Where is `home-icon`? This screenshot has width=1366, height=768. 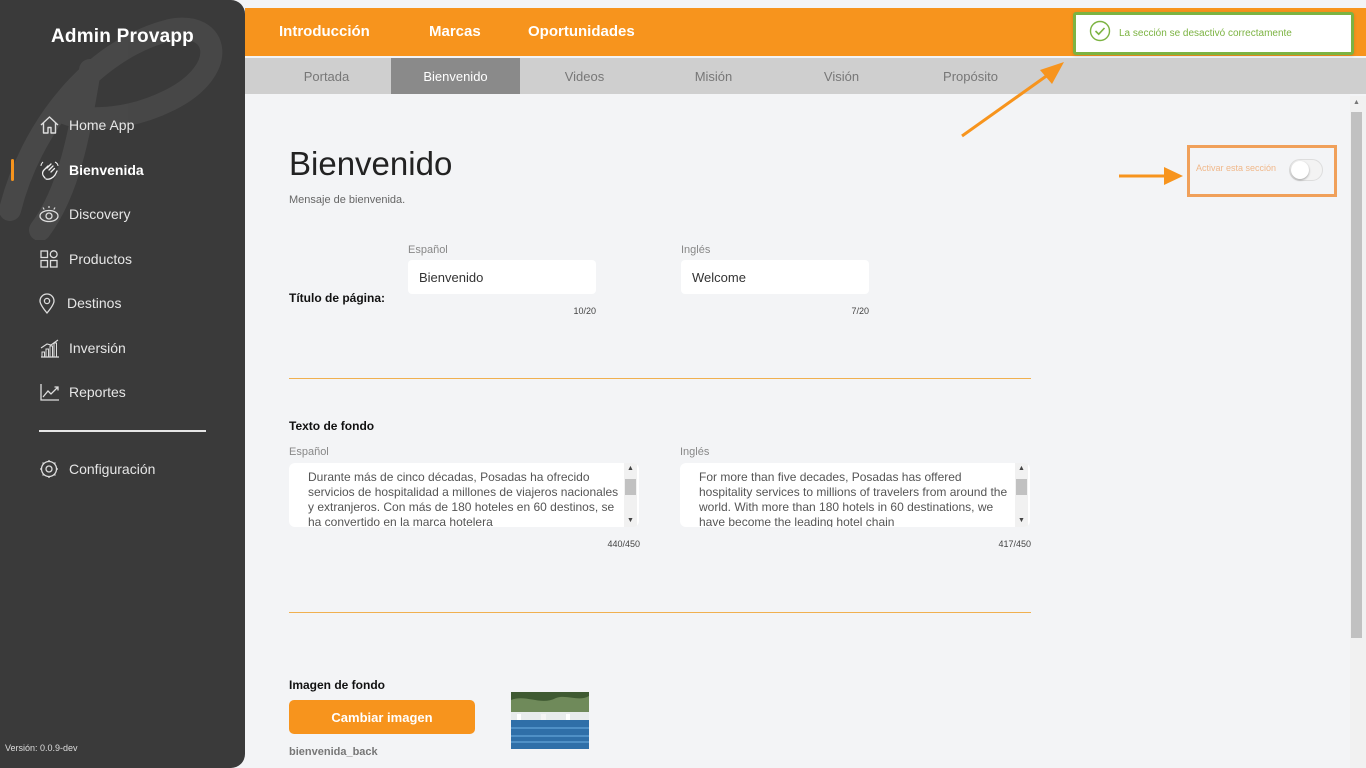
home-icon is located at coordinates (49, 125).